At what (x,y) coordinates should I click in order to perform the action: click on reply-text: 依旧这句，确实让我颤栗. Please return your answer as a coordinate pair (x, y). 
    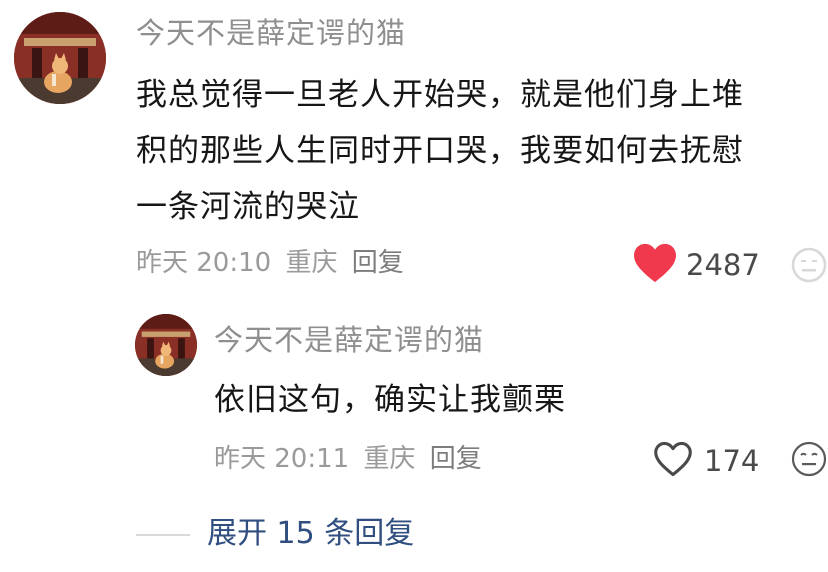
    Looking at the image, I should click on (390, 400).